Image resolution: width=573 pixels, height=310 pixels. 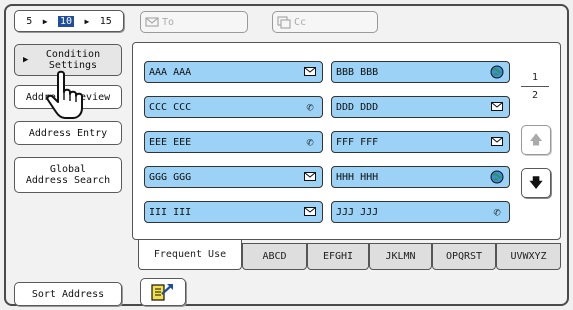 I want to click on address-entry-ddd: DDD DDD, so click(x=420, y=107).